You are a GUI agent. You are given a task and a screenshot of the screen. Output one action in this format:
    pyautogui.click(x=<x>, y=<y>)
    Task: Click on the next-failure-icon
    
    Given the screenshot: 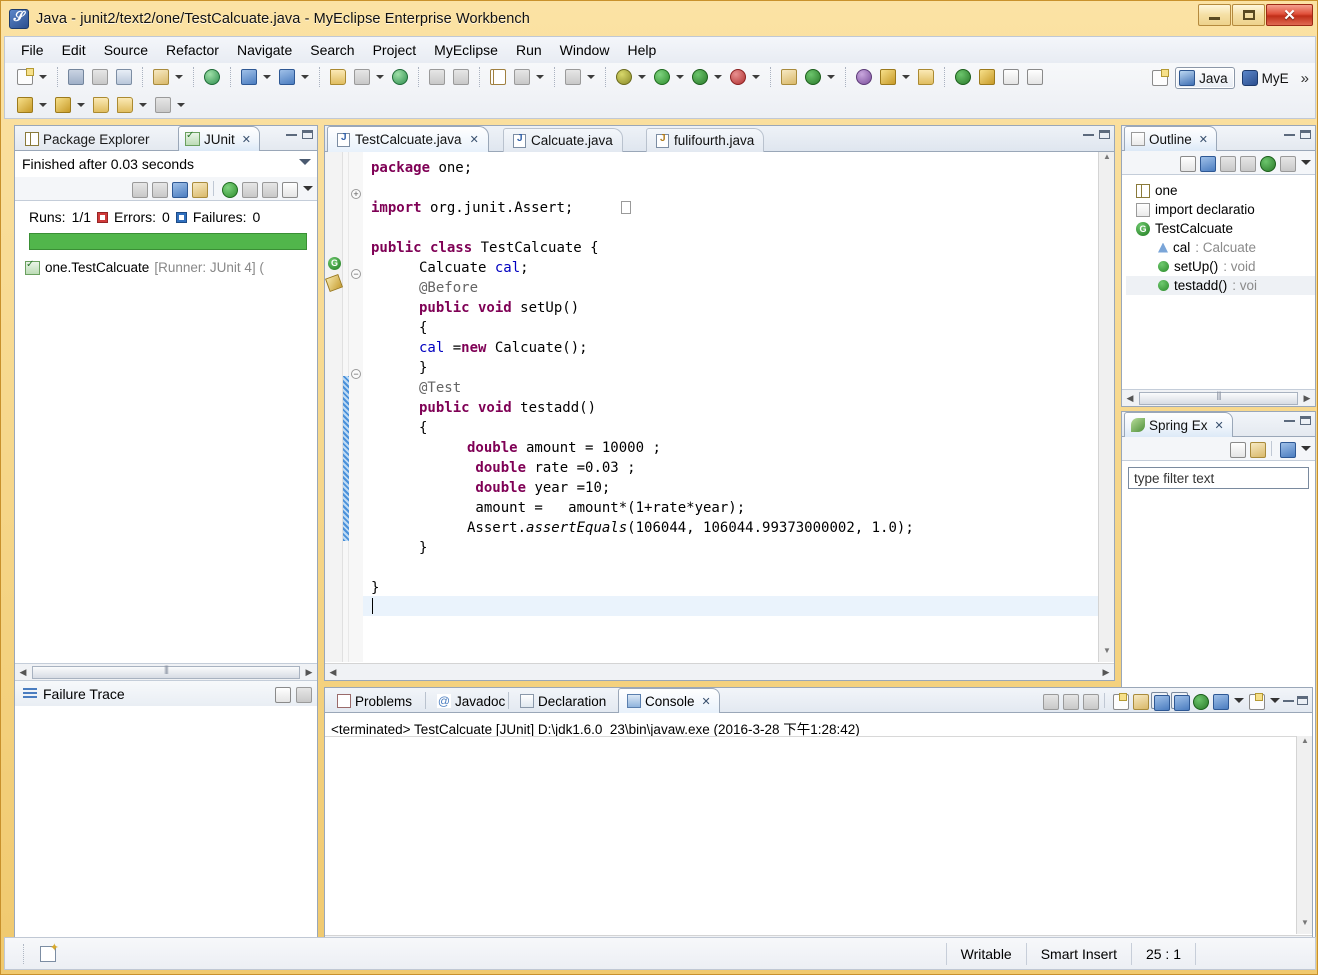 What is the action you would take?
    pyautogui.click(x=139, y=189)
    